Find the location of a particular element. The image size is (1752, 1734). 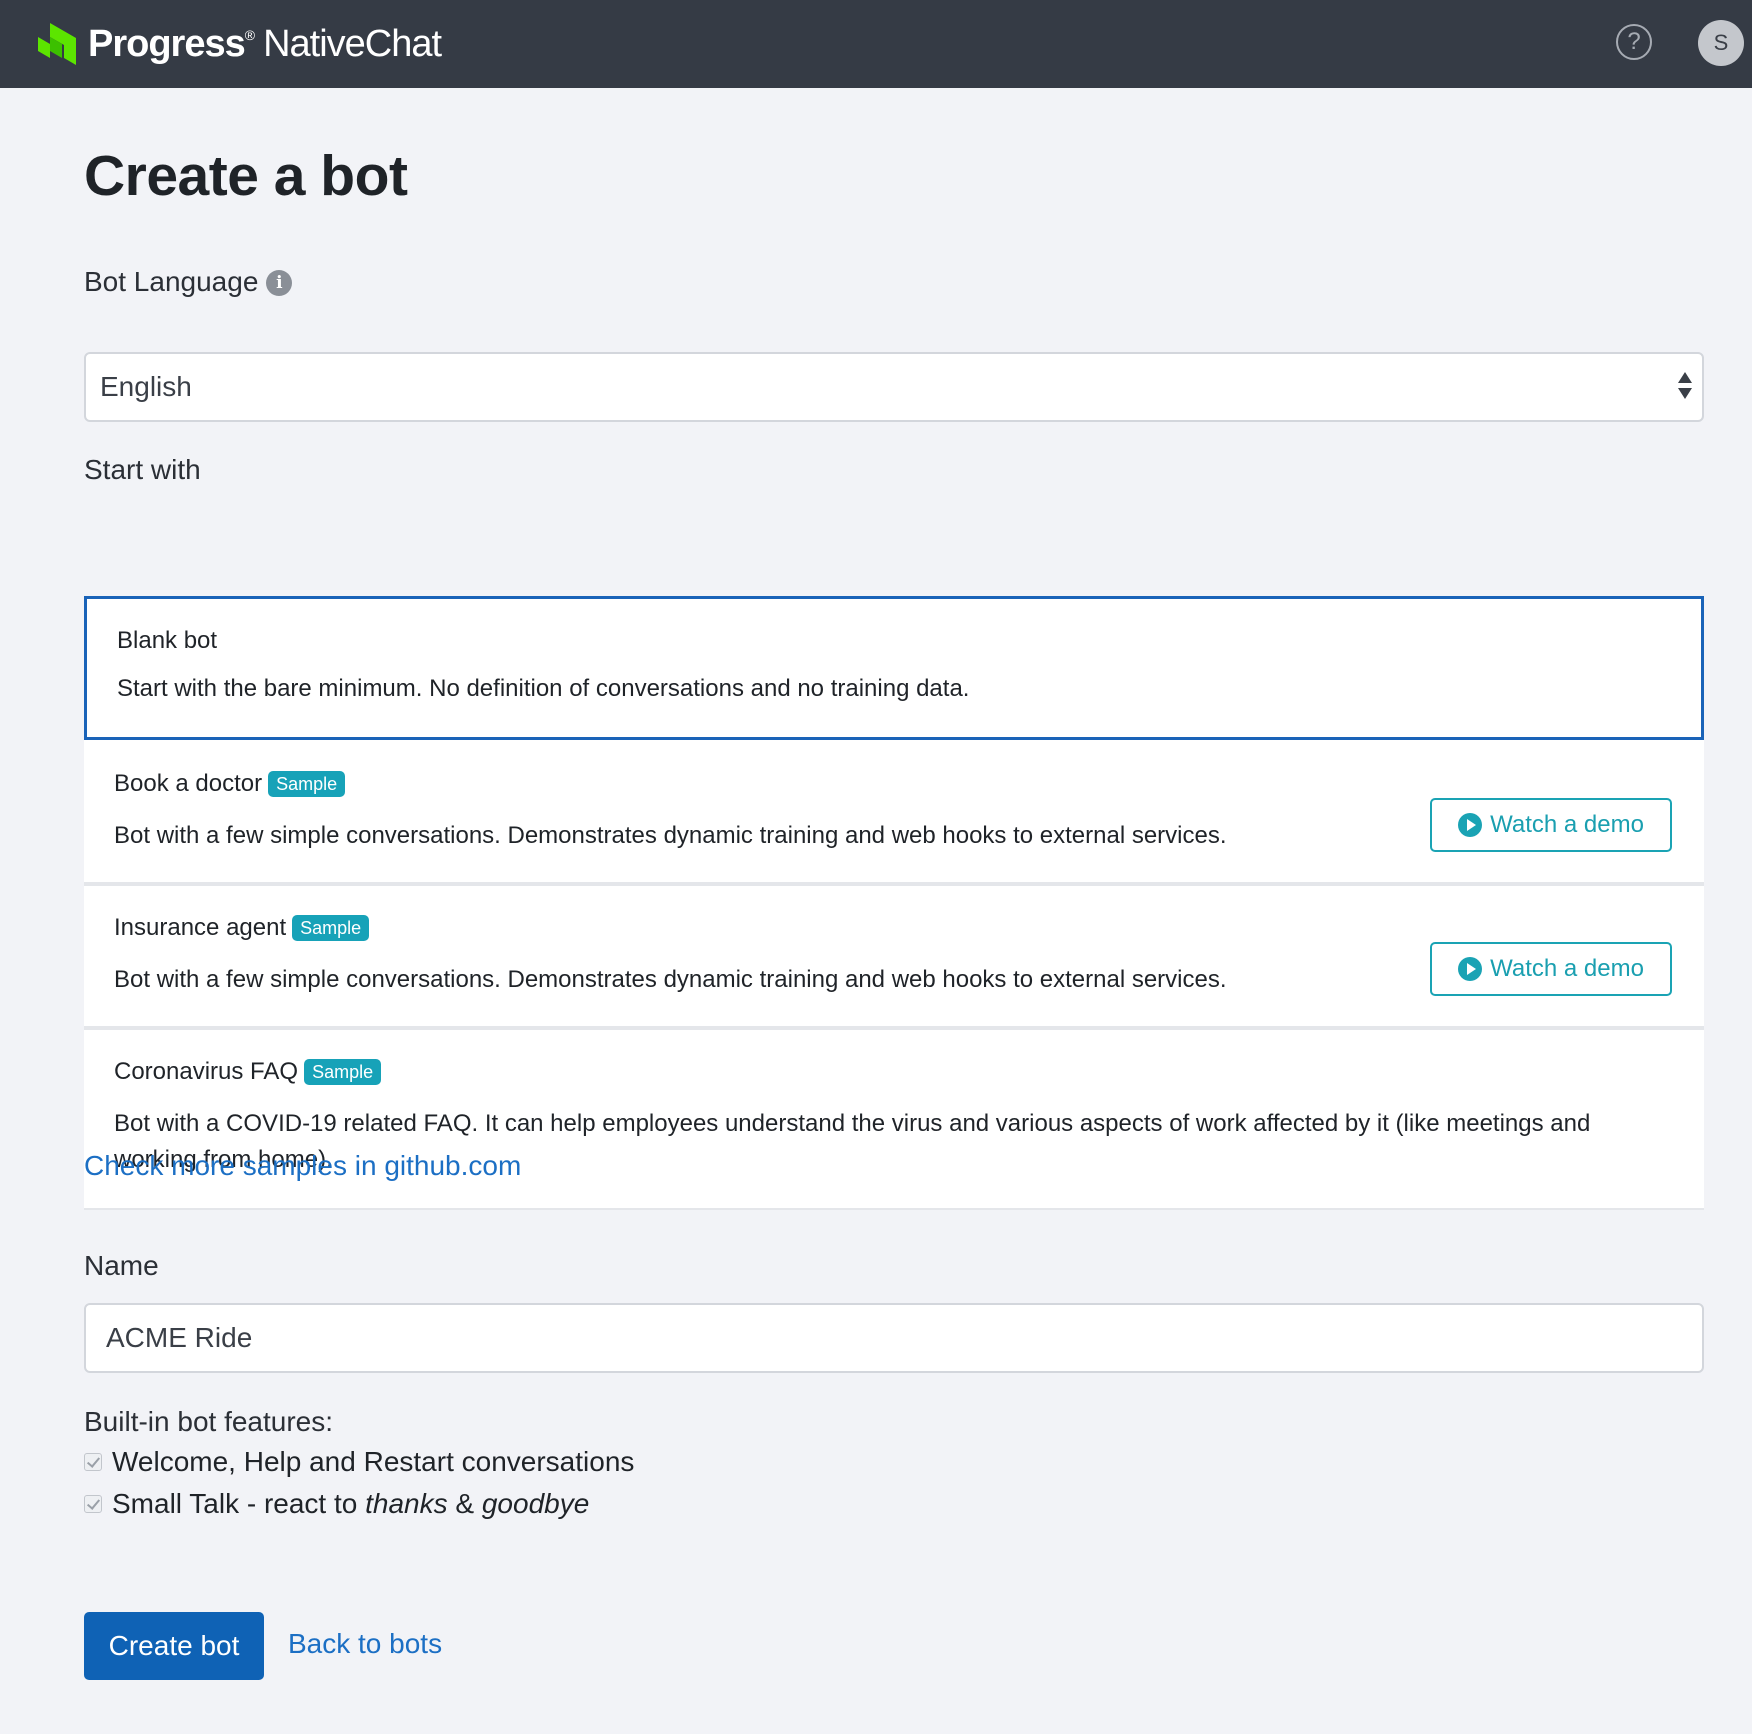

feature-small-talk: Small Talk - react to thanks & goodbye is located at coordinates (336, 1504).